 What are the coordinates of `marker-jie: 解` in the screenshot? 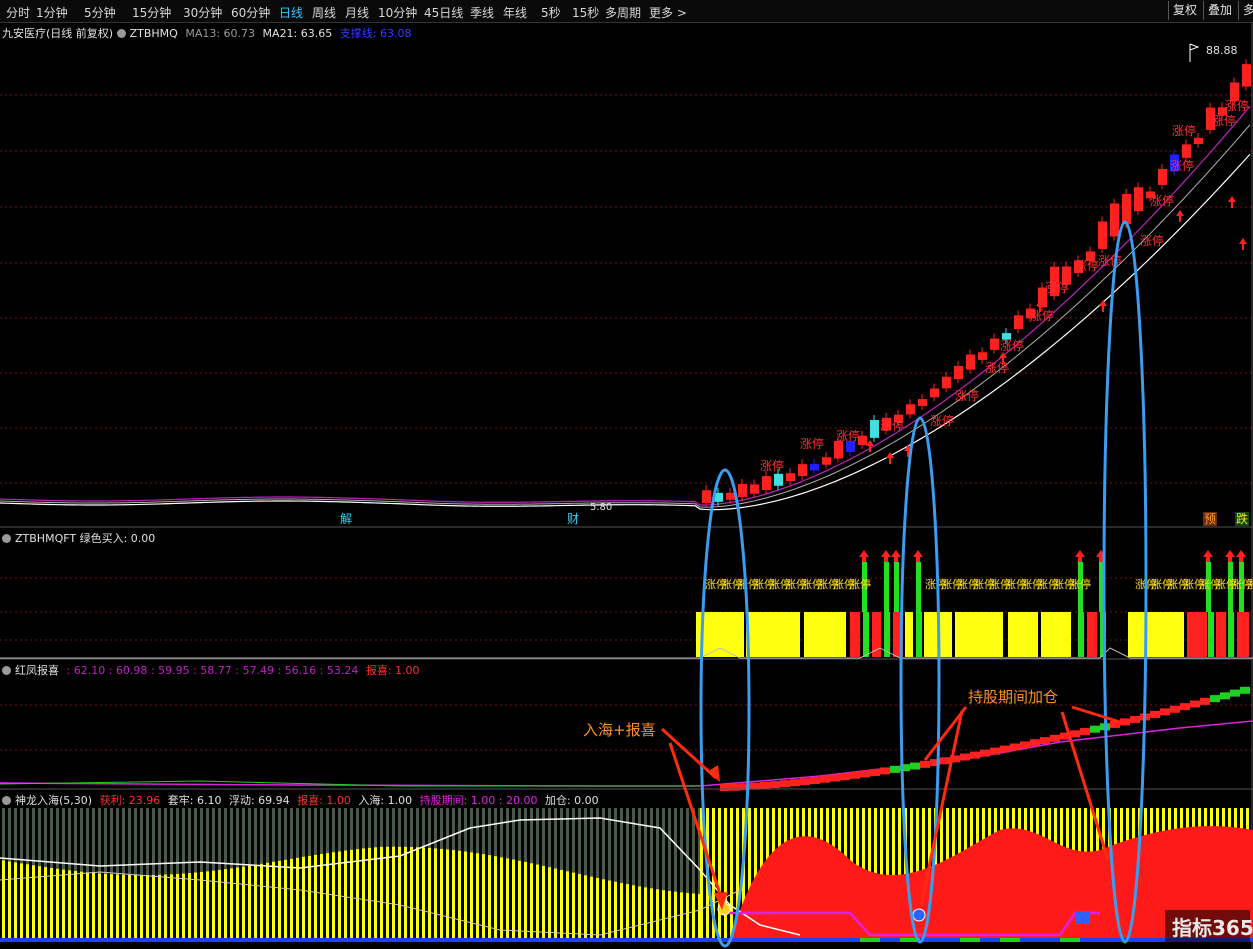 It's located at (346, 519).